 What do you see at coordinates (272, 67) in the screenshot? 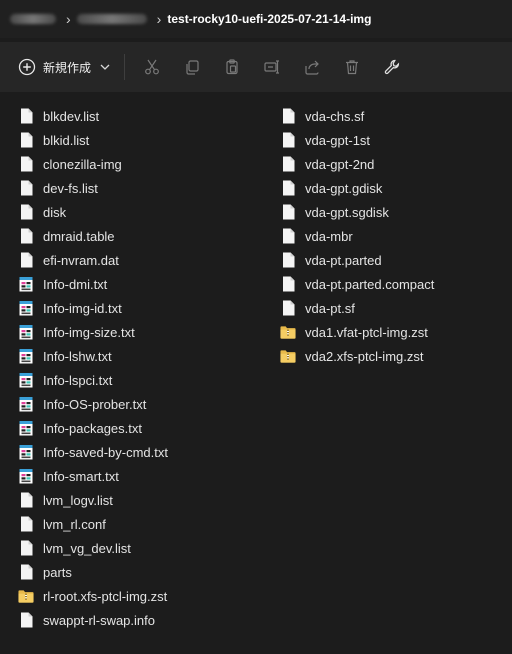
I see `rename-icon` at bounding box center [272, 67].